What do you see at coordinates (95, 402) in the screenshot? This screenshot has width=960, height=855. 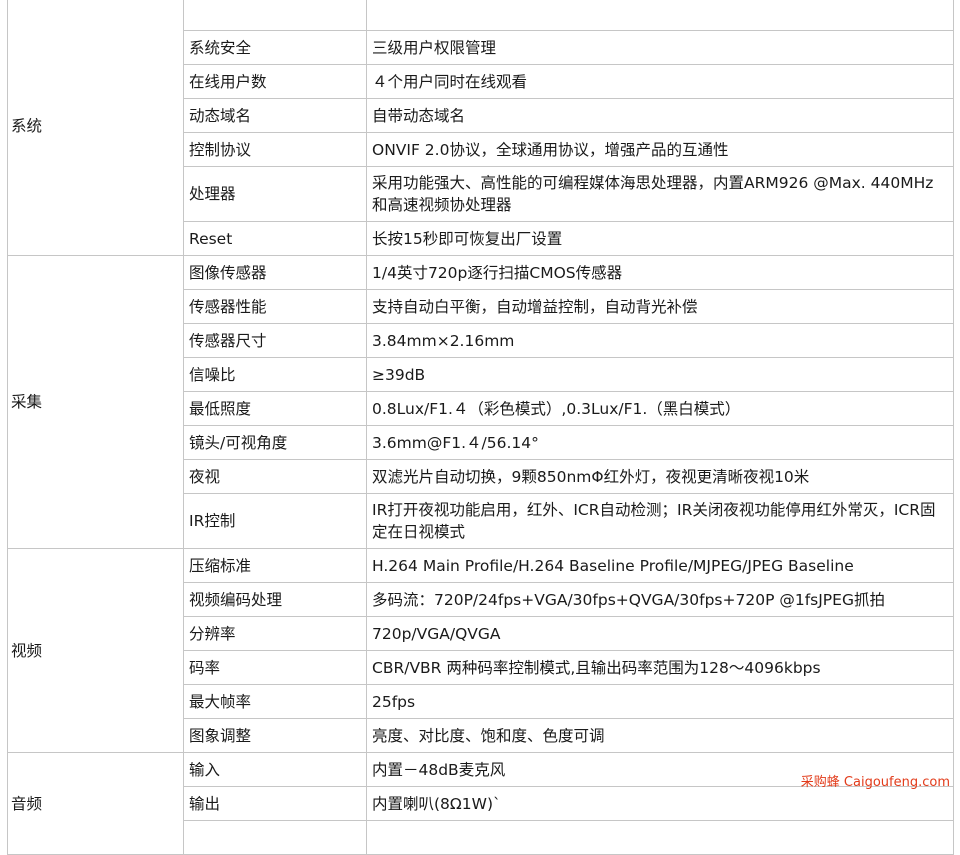 I see `group-label: 采集` at bounding box center [95, 402].